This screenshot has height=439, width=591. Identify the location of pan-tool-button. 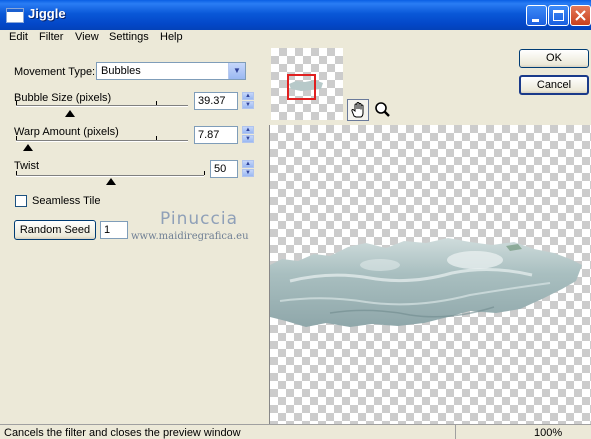
(358, 110).